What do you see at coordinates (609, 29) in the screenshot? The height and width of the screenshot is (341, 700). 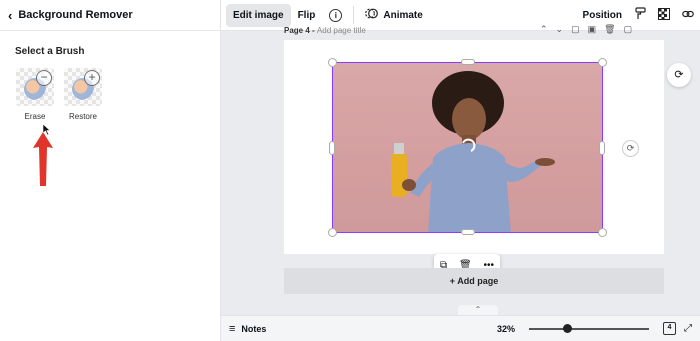 I see `delete-page-icon: 🗑` at bounding box center [609, 29].